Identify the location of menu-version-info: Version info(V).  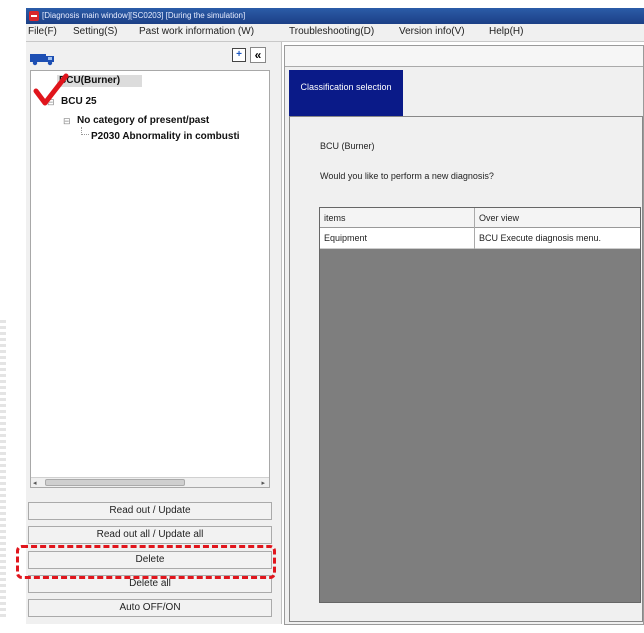
(432, 31).